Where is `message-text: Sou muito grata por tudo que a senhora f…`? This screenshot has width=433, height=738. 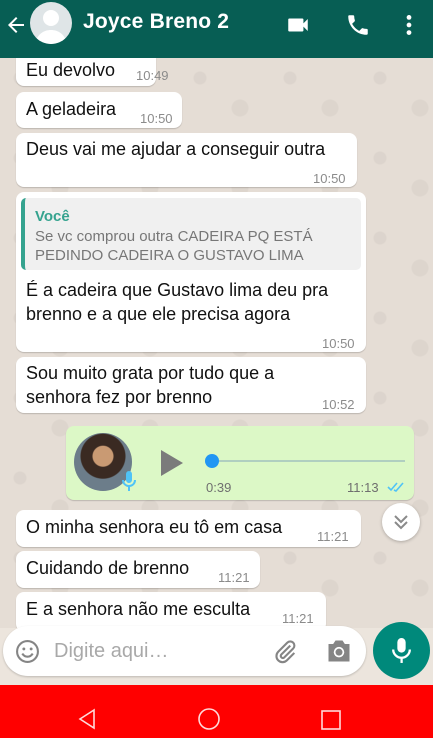 message-text: Sou muito grata por tudo que a senhora f… is located at coordinates (150, 385).